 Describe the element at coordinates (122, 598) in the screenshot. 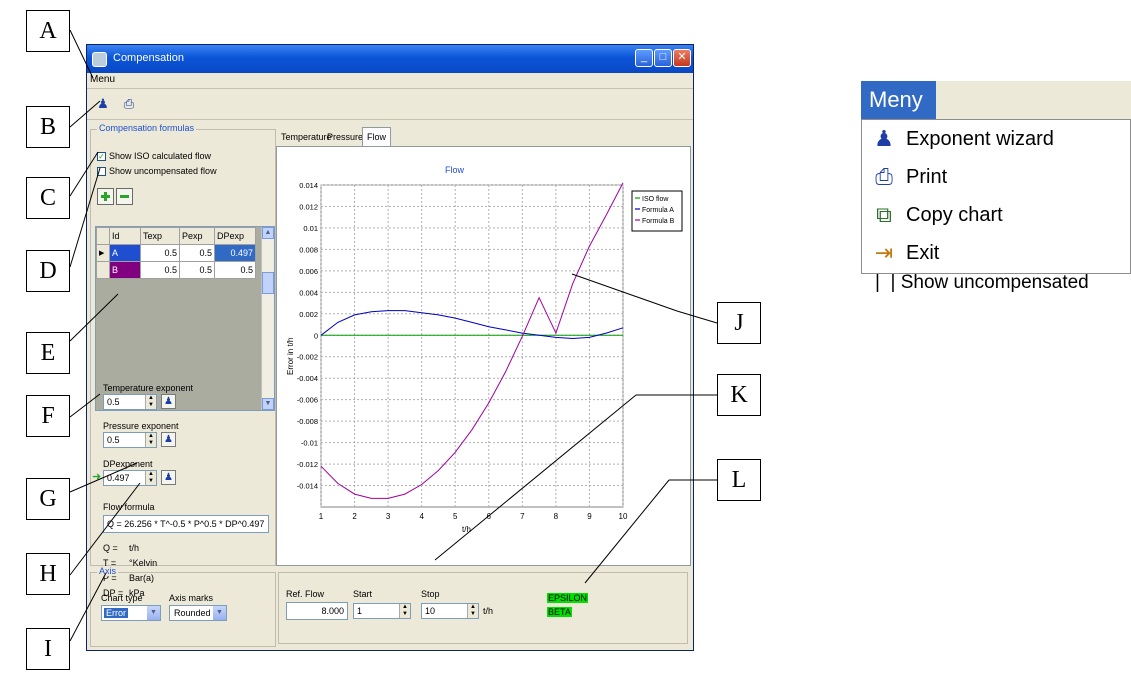

I see `chart-type-label: Chart type` at that location.